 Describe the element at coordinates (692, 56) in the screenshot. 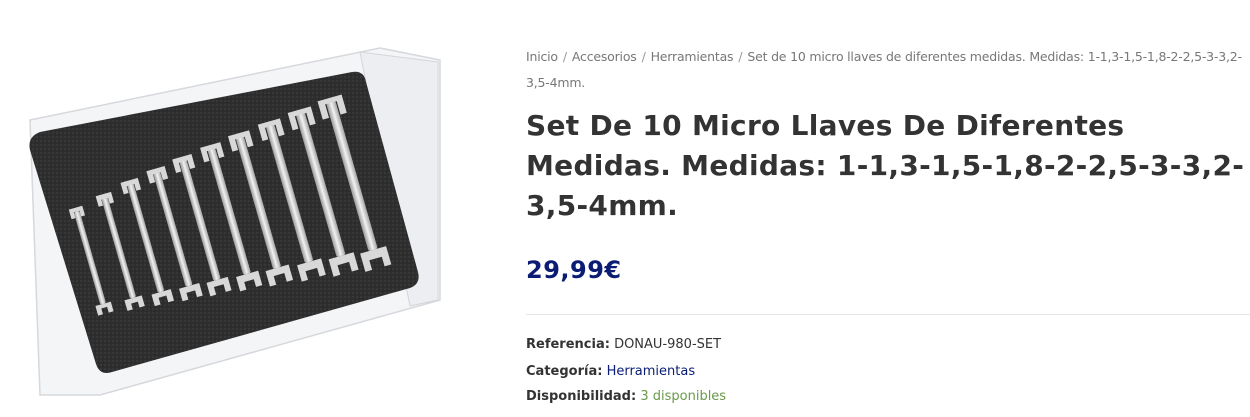

I see `breadcrumb-link-herramientas: Herramientas` at that location.